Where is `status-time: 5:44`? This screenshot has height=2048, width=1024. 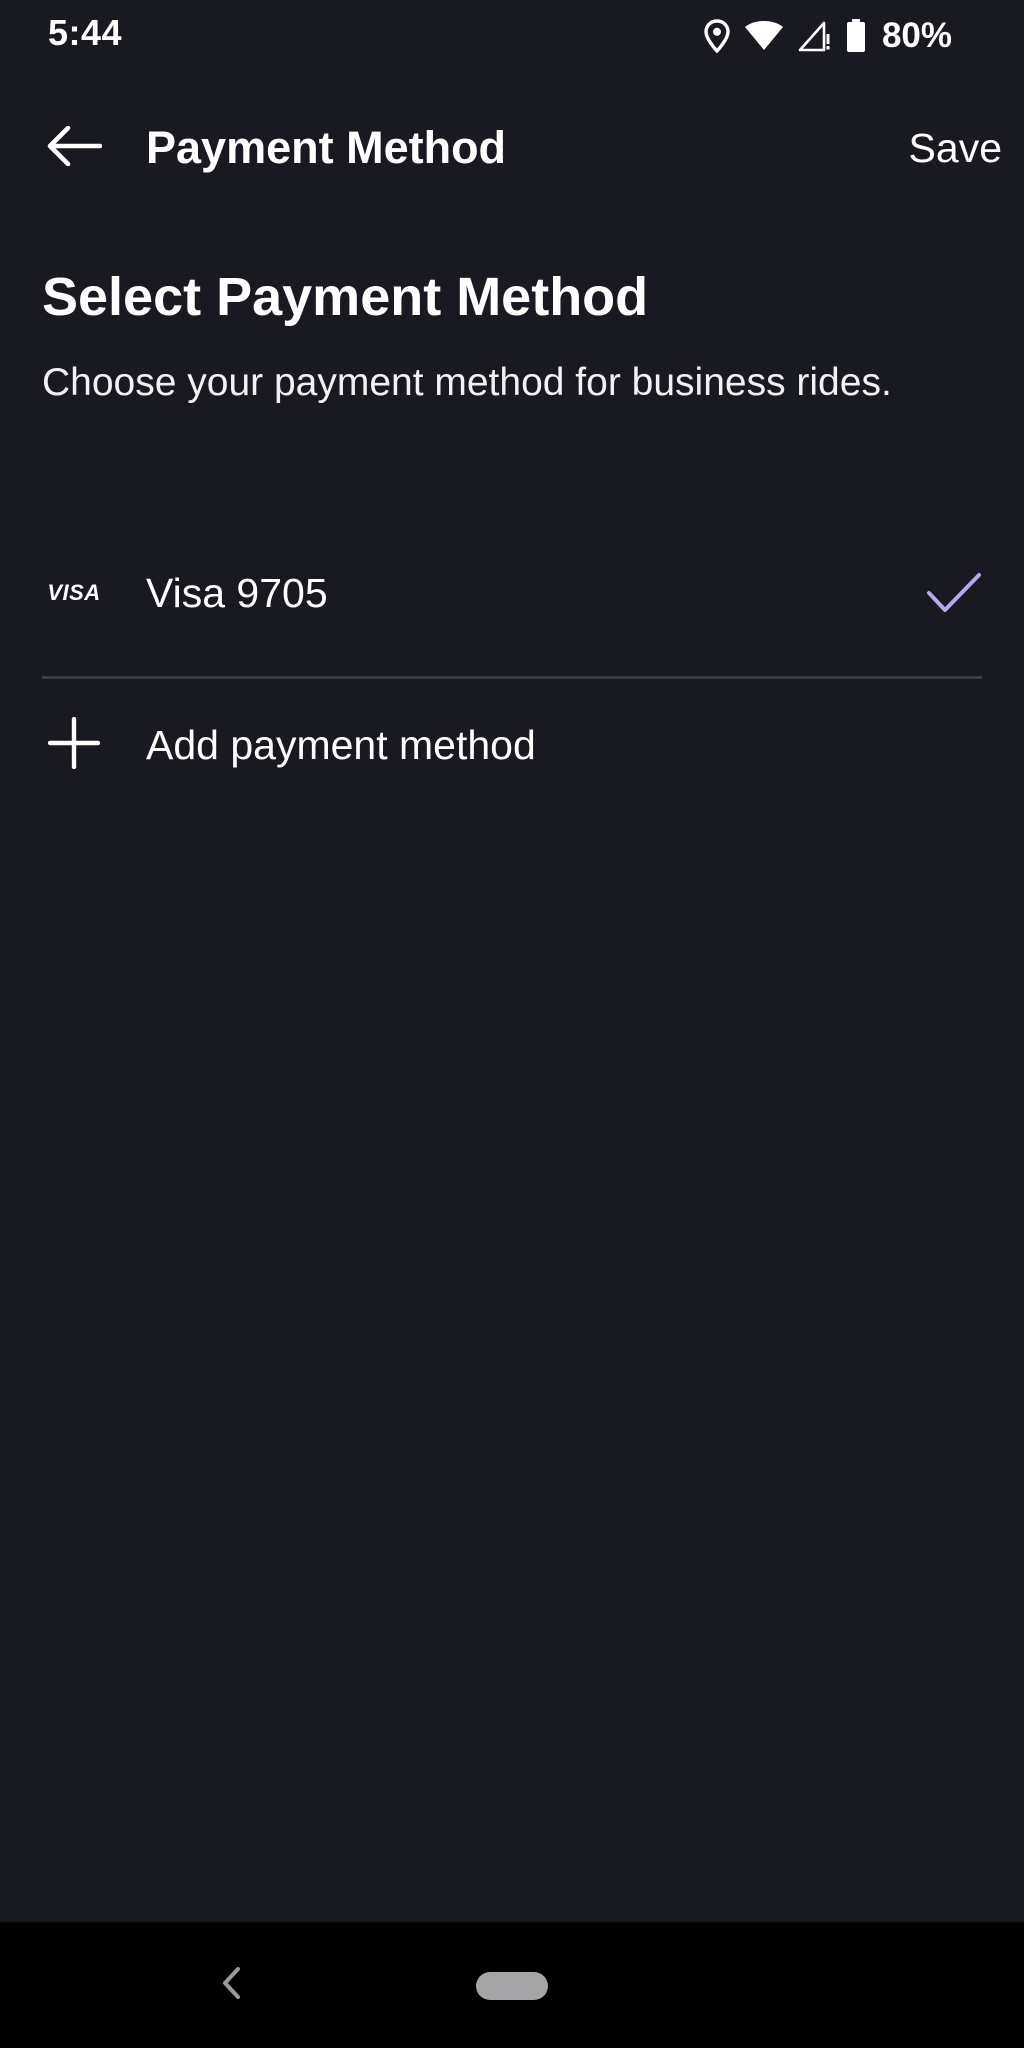
status-time: 5:44 is located at coordinates (85, 32).